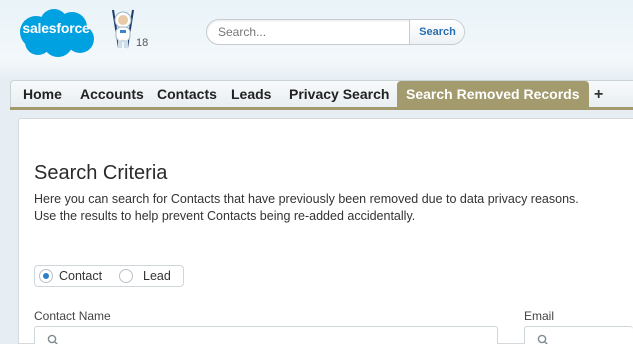  Describe the element at coordinates (80, 276) in the screenshot. I see `contact-radio-label: Contact` at that location.